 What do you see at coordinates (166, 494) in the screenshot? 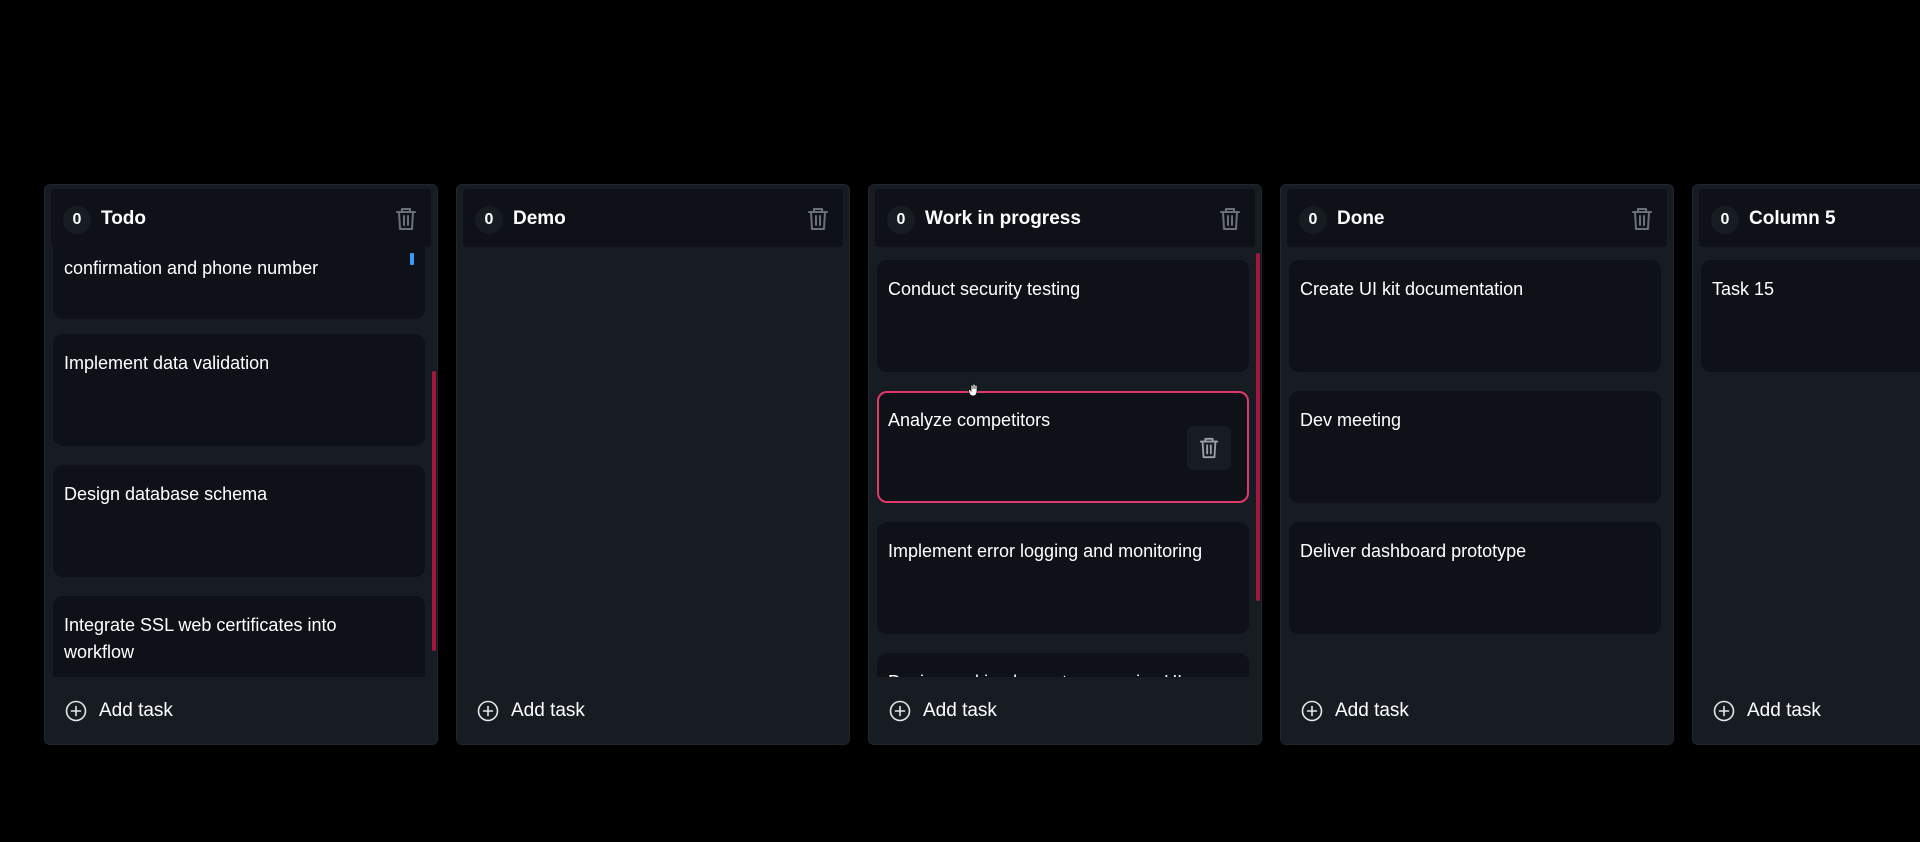
I see `task-card-text: Design database schema` at bounding box center [166, 494].